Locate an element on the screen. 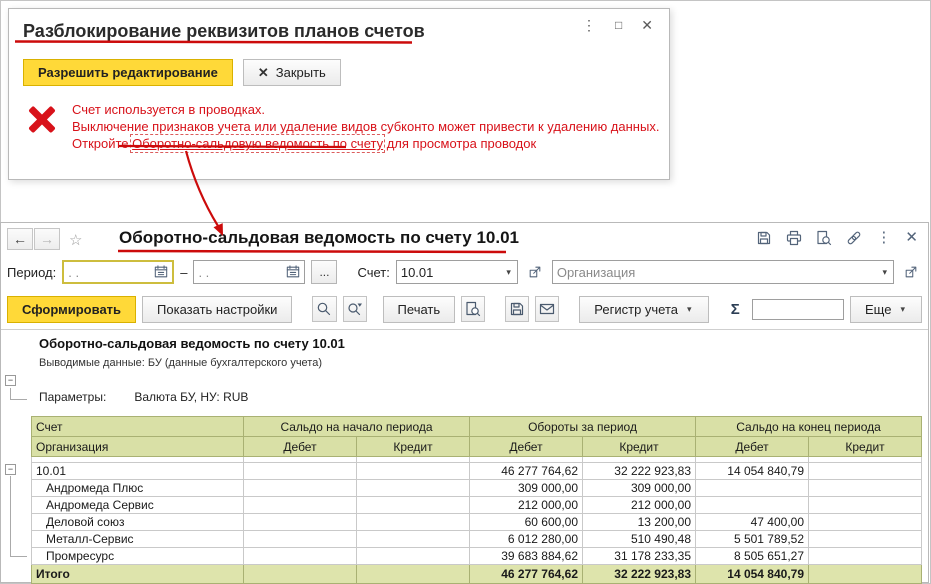  print-icon is located at coordinates (794, 238).